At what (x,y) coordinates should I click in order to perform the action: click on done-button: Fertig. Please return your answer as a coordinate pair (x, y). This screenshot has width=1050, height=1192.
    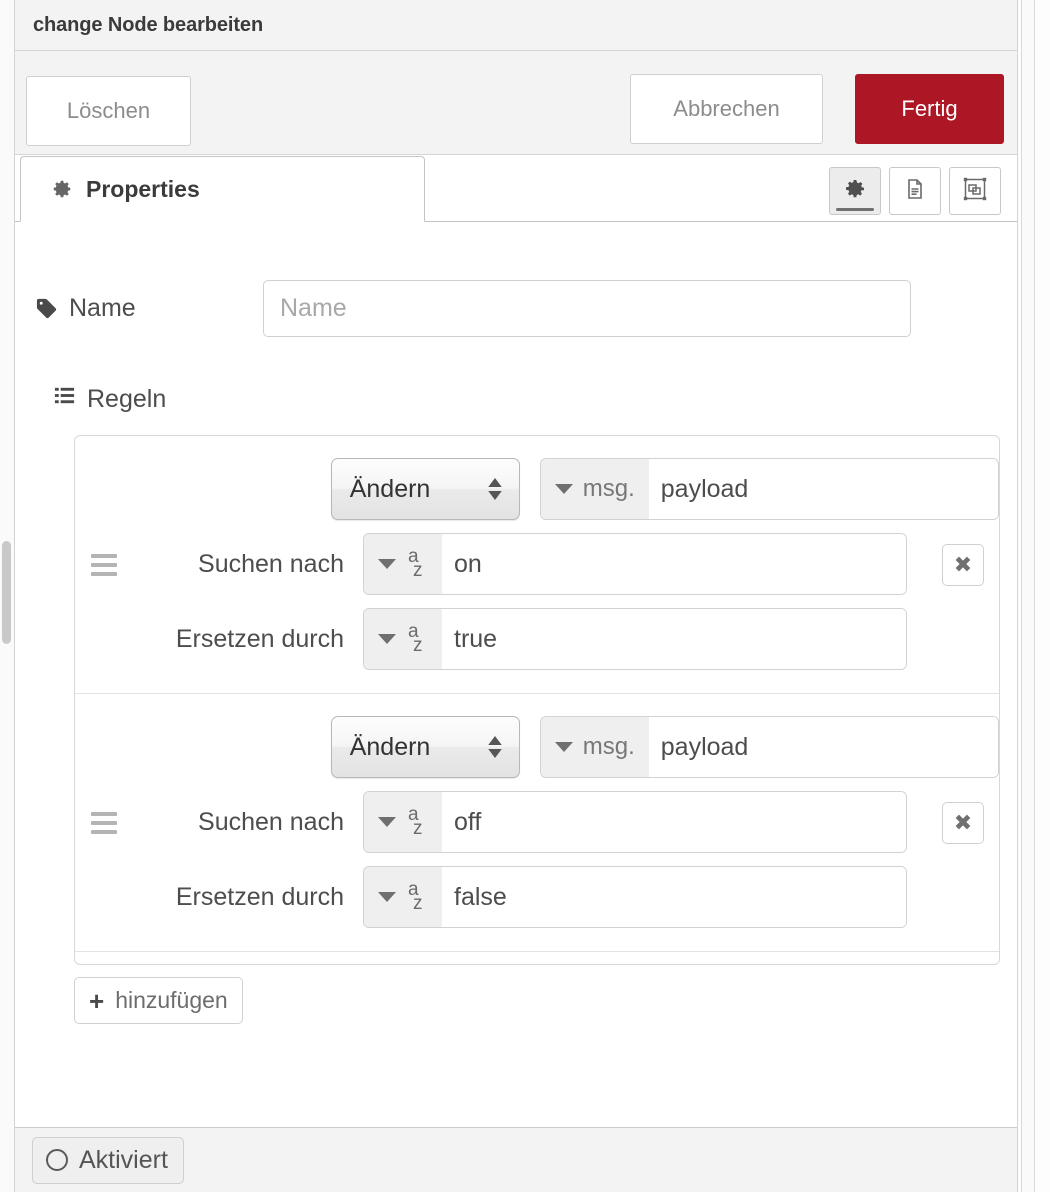
    Looking at the image, I should click on (929, 109).